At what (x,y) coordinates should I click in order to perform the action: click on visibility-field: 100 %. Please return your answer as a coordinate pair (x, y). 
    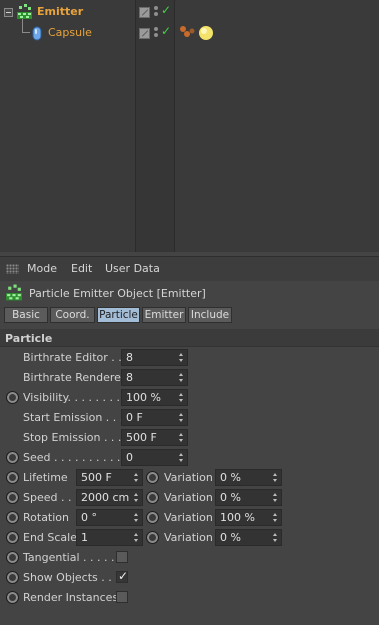
    Looking at the image, I should click on (154, 397).